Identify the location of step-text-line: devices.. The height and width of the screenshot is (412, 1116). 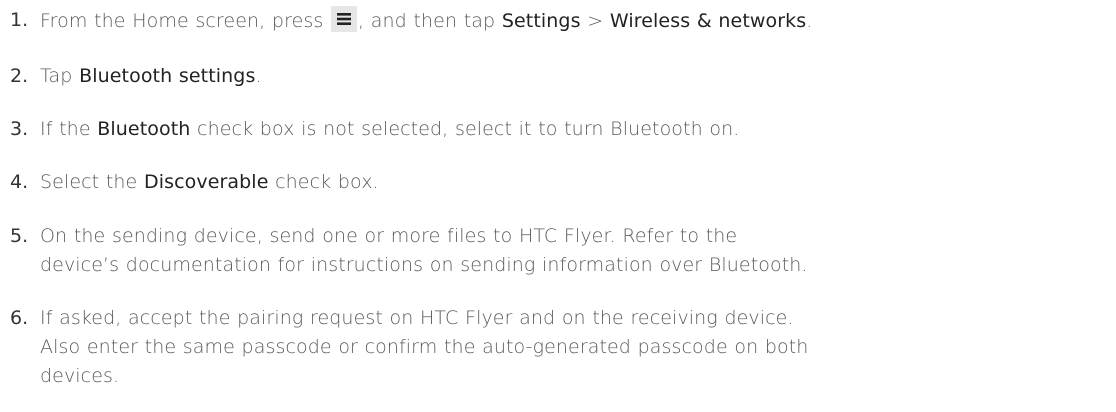
(80, 376).